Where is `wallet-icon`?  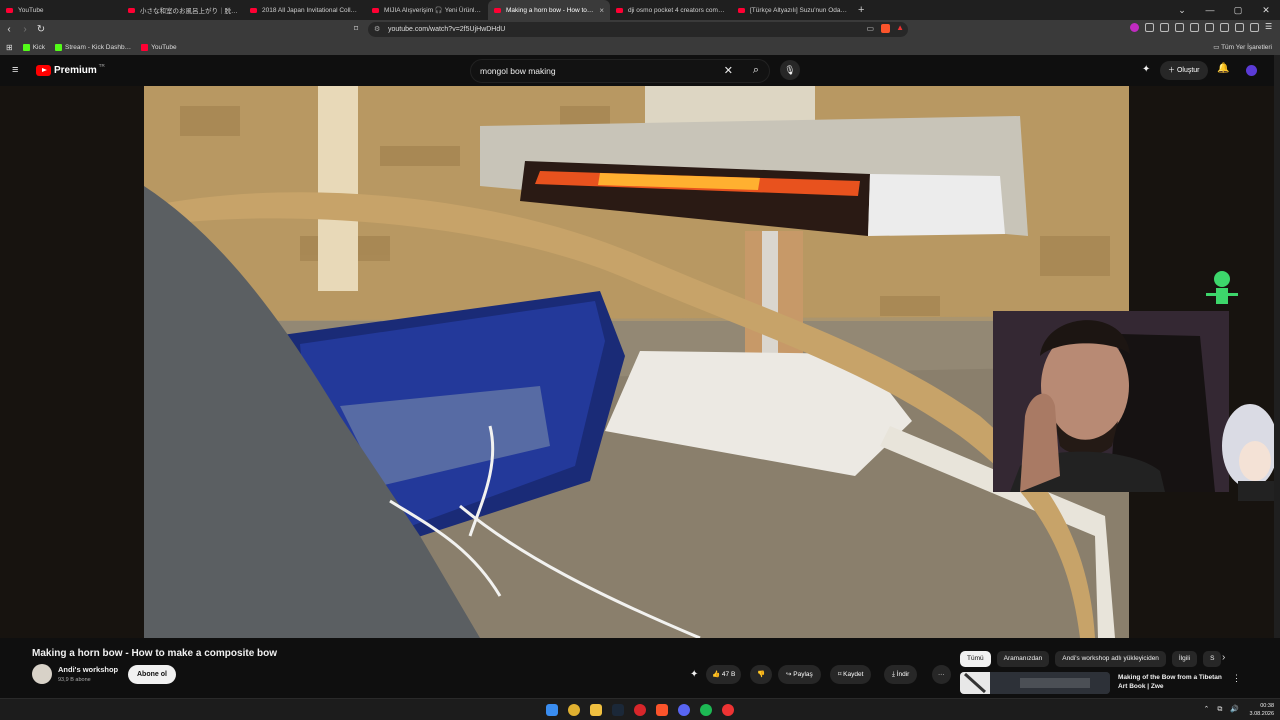
wallet-icon is located at coordinates (1224, 27).